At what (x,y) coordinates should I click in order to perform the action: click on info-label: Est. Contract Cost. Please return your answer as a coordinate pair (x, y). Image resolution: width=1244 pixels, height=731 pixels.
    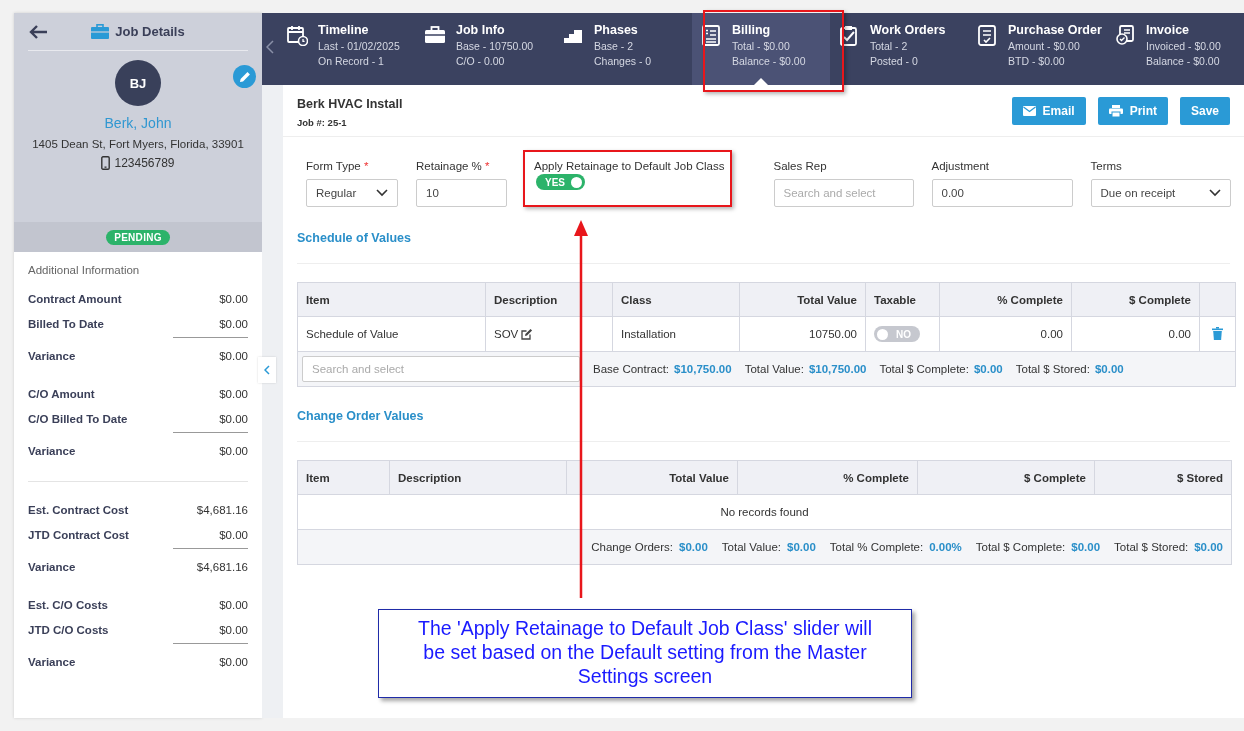
    Looking at the image, I should click on (78, 510).